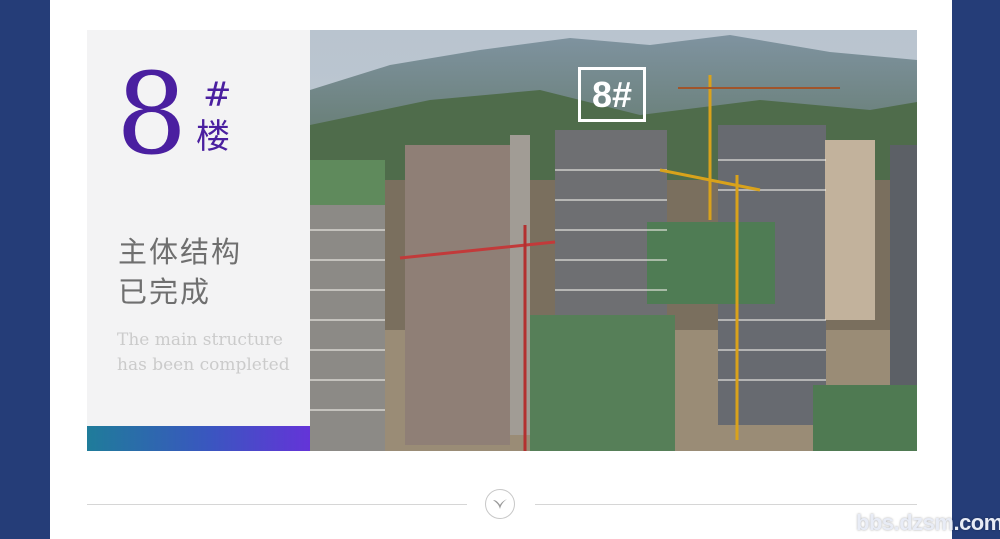 The image size is (1000, 539). Describe the element at coordinates (976, 269) in the screenshot. I see `right-frame` at that location.